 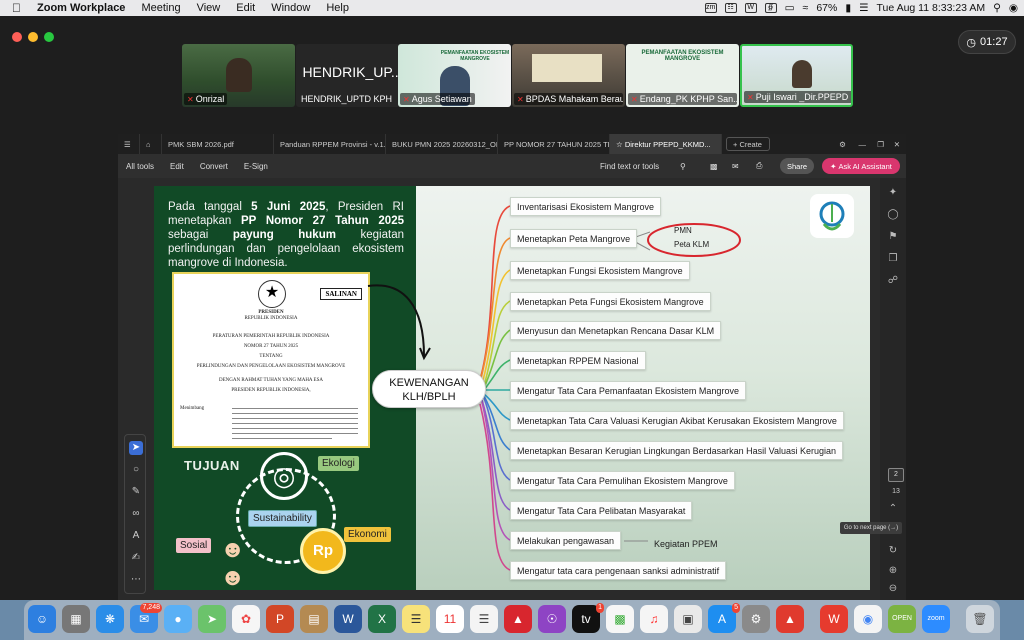 I want to click on all-tools-button: All tools, so click(x=140, y=166).